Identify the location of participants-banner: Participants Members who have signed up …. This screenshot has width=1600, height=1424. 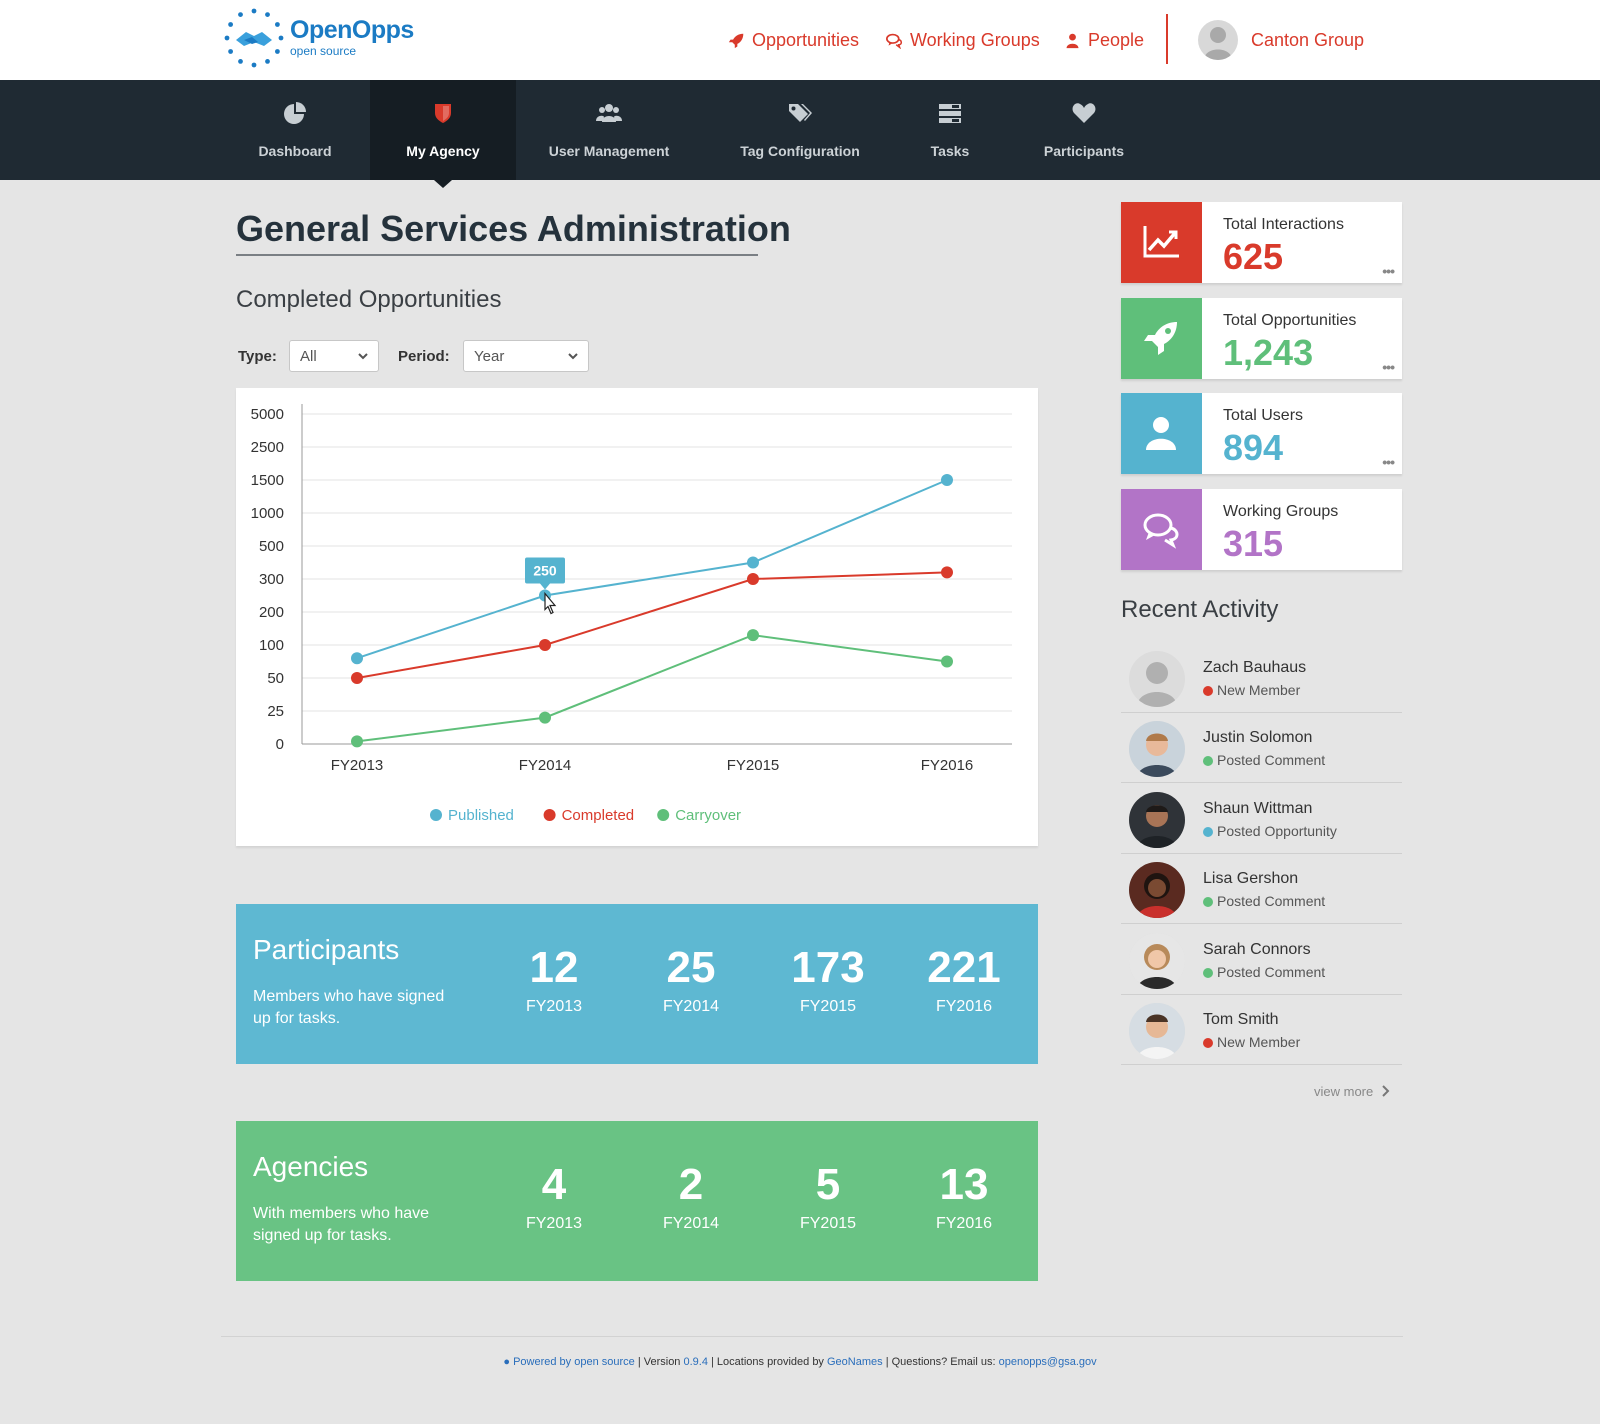
(637, 984).